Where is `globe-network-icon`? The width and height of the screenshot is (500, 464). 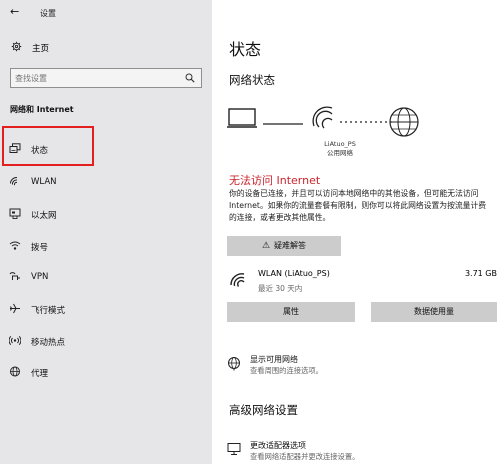
globe-network-icon is located at coordinates (234, 364).